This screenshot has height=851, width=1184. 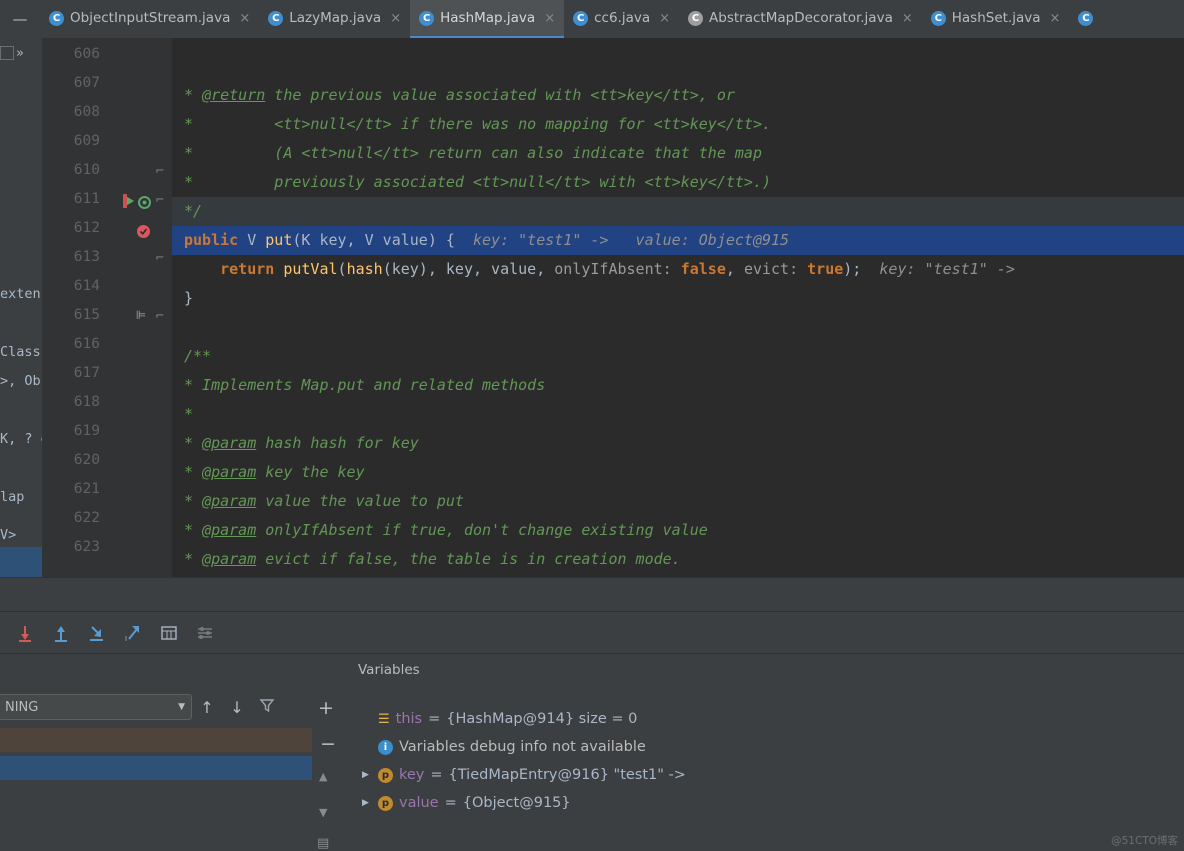 What do you see at coordinates (149, 19) in the screenshot?
I see `tab-objectinputstream: C ObjectInputStream.java ×` at bounding box center [149, 19].